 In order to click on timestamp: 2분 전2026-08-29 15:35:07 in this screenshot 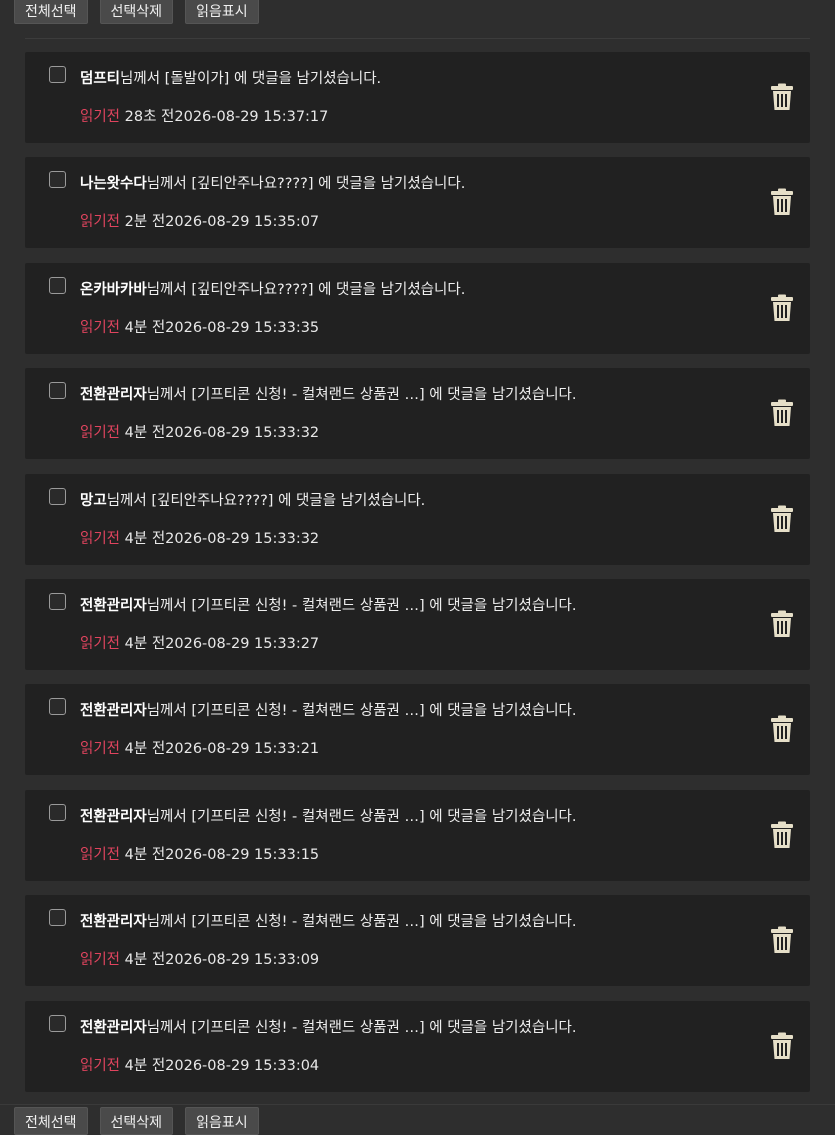, I will do `click(222, 222)`.